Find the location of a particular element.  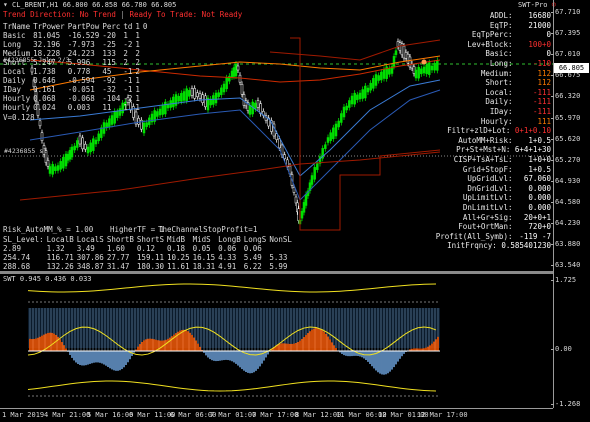

risk-table-cell: 10.25 is located at coordinates (178, 257).